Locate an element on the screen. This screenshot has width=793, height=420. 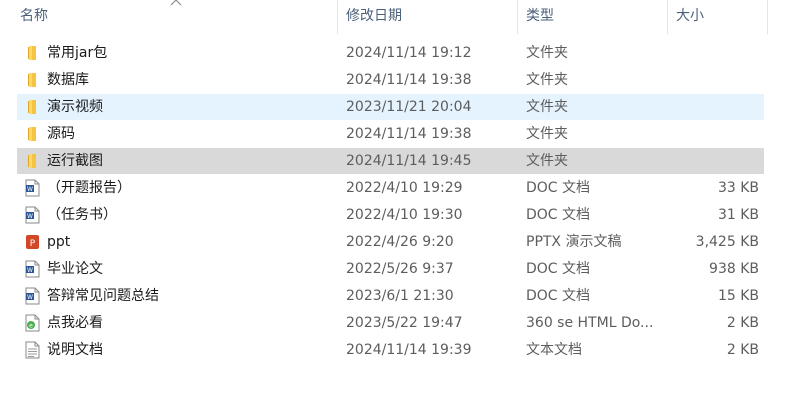
file-row: 常用jar包 2024/11/14 19:12 文件夹 is located at coordinates (390, 53).